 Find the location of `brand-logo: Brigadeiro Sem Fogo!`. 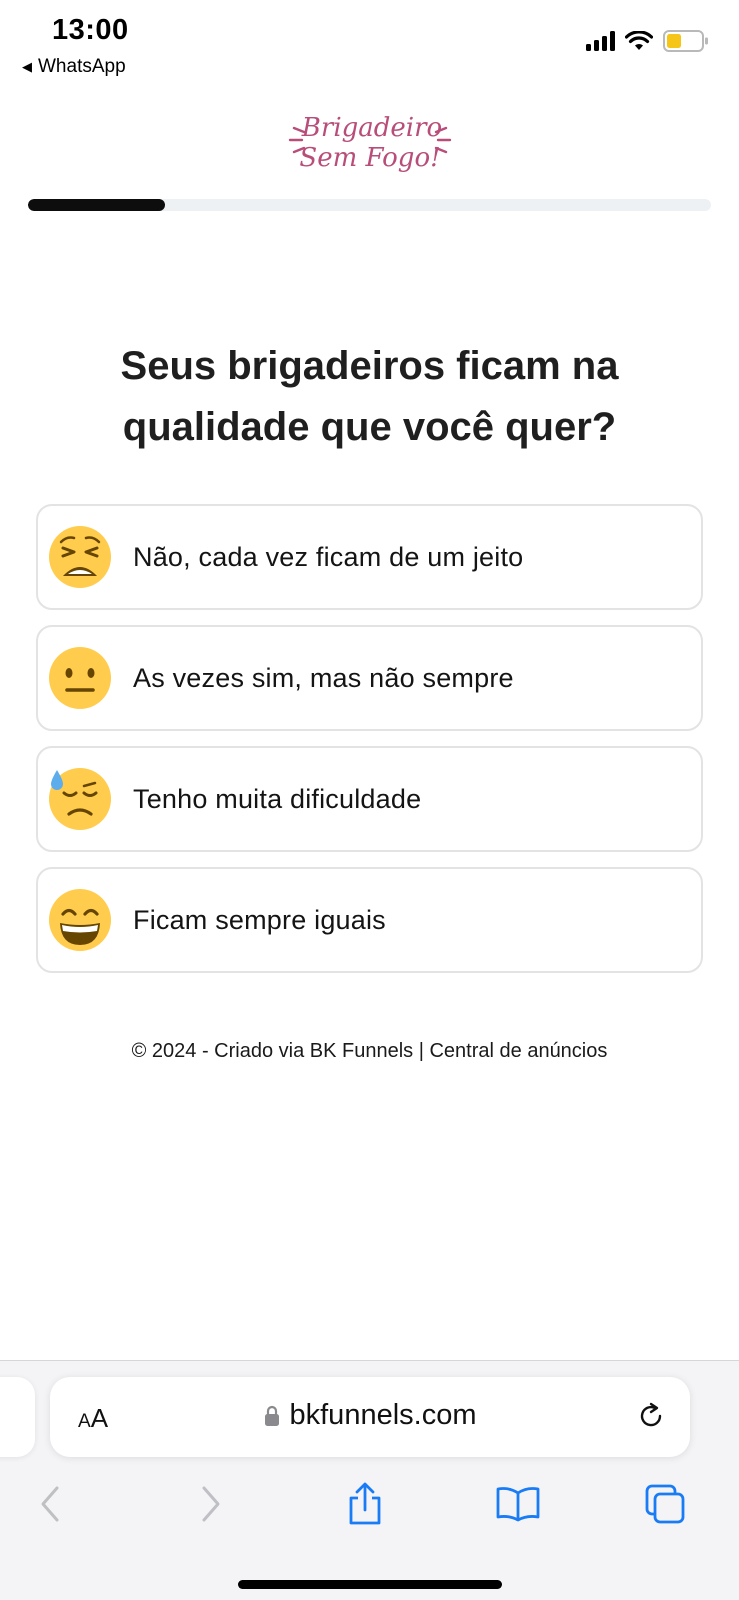

brand-logo: Brigadeiro Sem Fogo! is located at coordinates (369, 144).